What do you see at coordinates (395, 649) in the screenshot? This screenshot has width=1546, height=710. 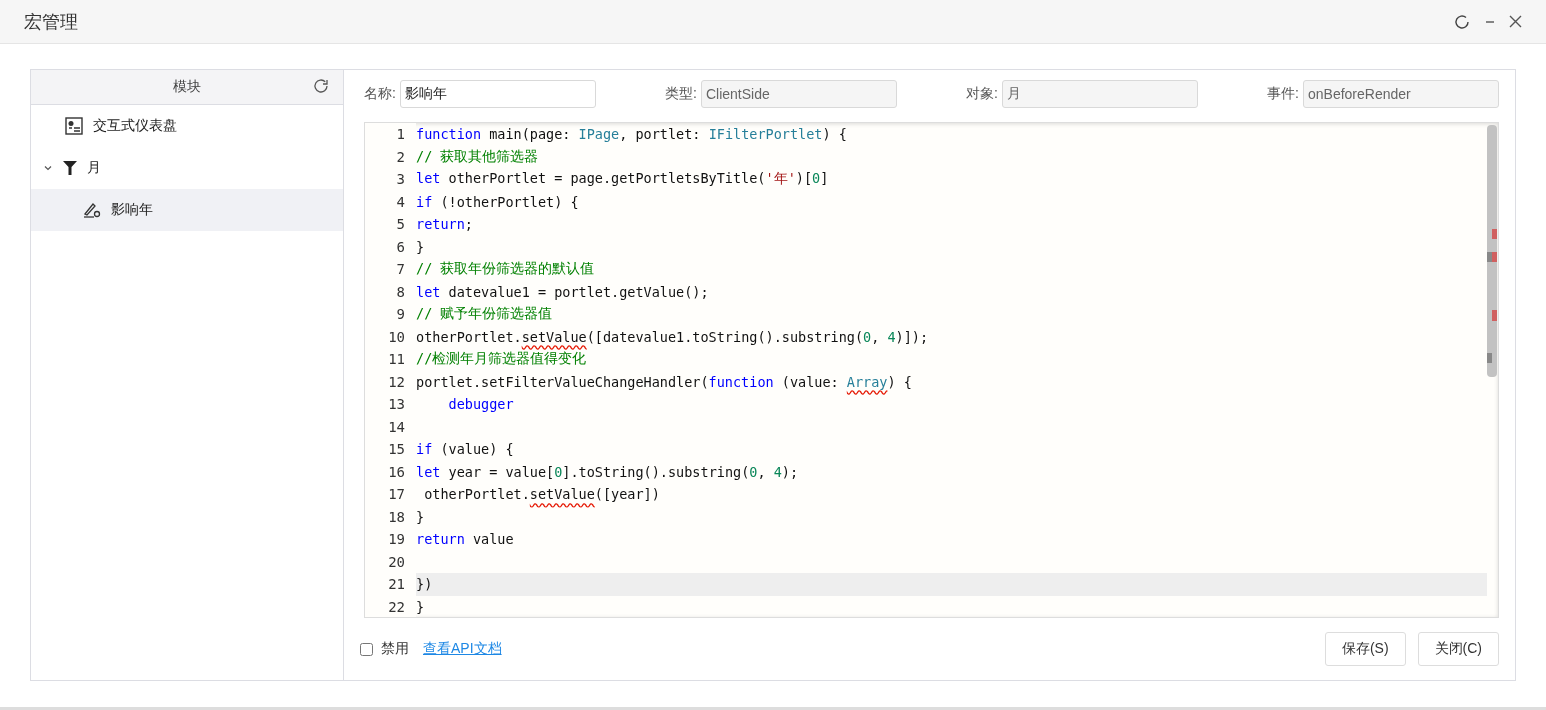 I see `checkbox-label: 禁用` at bounding box center [395, 649].